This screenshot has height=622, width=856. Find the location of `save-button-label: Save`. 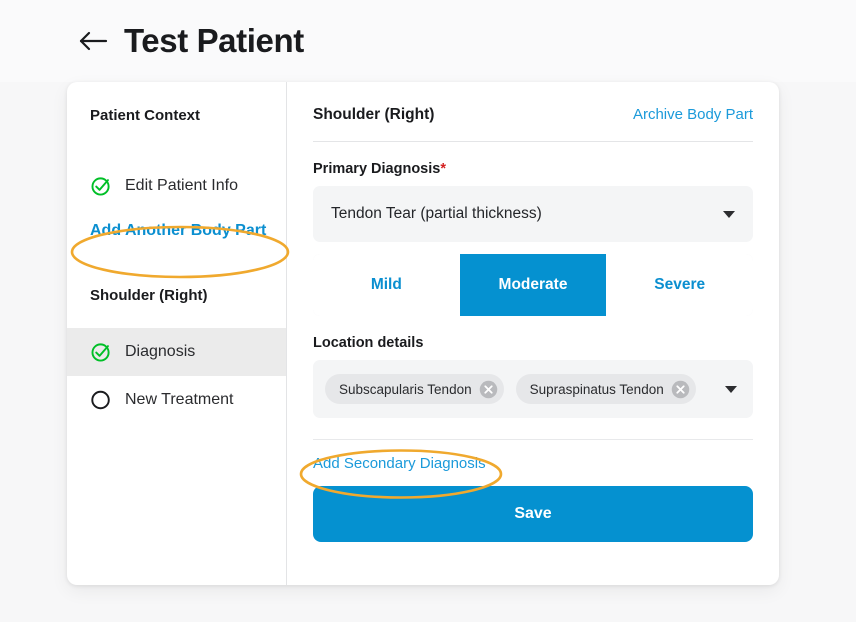

save-button-label: Save is located at coordinates (533, 513).